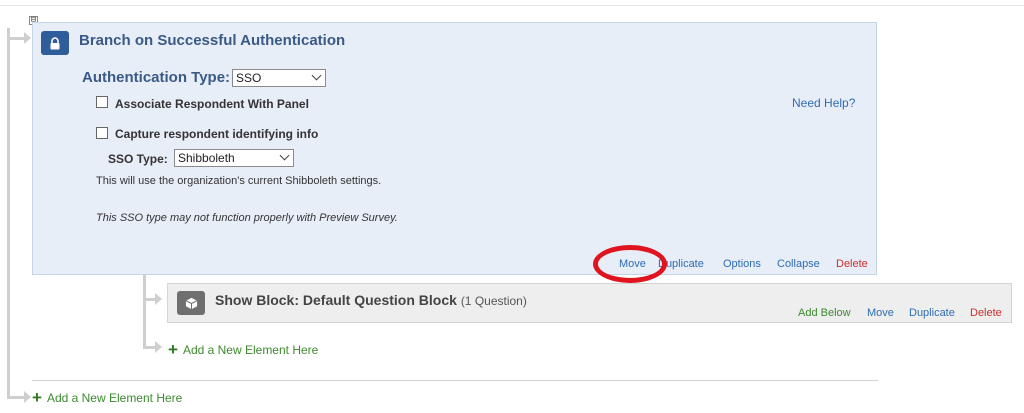 The image size is (1024, 413). I want to click on block-badge, so click(191, 303).